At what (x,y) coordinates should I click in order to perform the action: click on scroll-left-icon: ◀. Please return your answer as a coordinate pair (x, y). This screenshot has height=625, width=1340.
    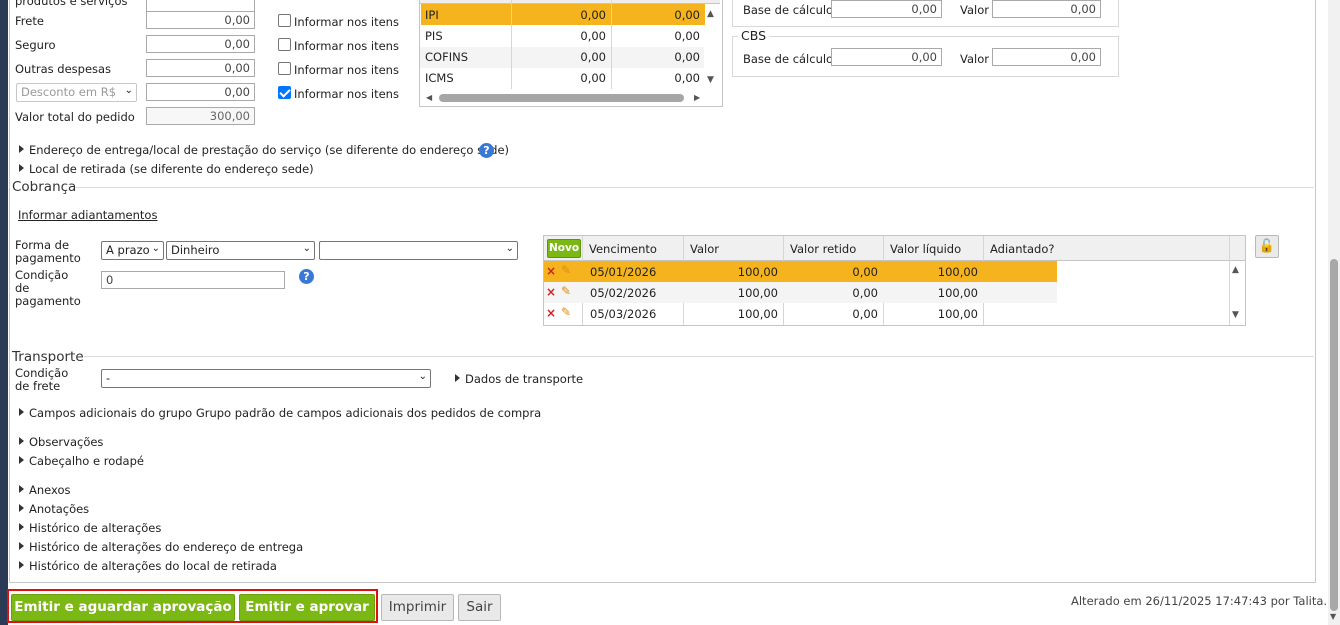
    Looking at the image, I should click on (429, 97).